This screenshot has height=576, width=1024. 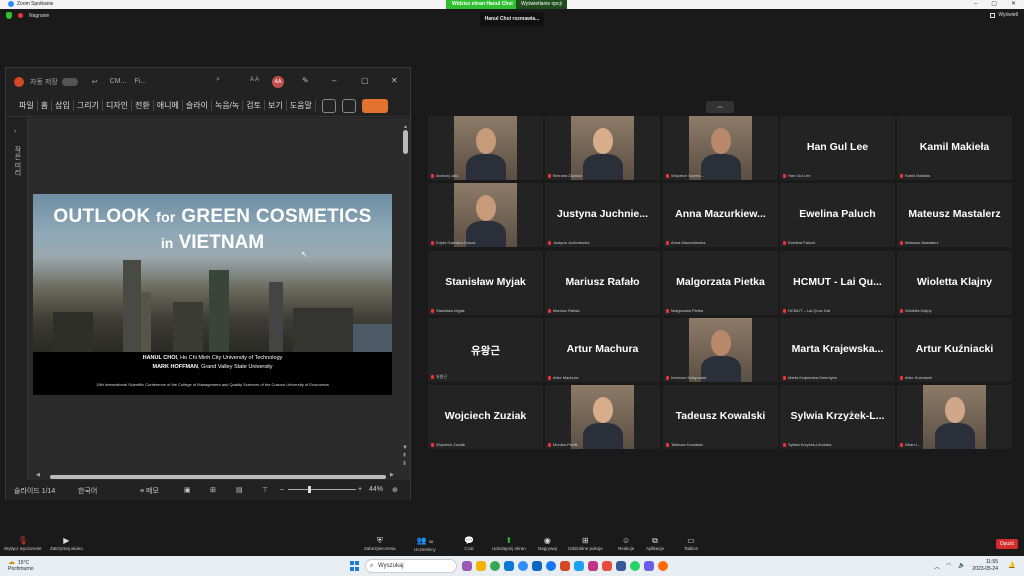 I want to click on whatsapp-icon, so click(x=635, y=566).